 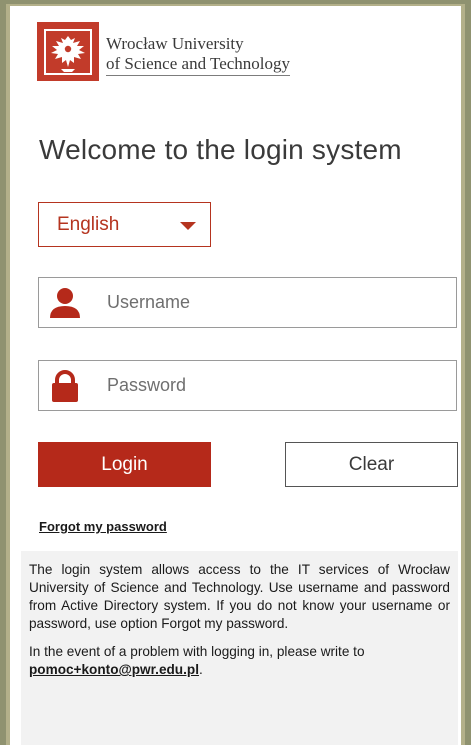 What do you see at coordinates (220, 149) in the screenshot?
I see `page-title: Welcome to the login system` at bounding box center [220, 149].